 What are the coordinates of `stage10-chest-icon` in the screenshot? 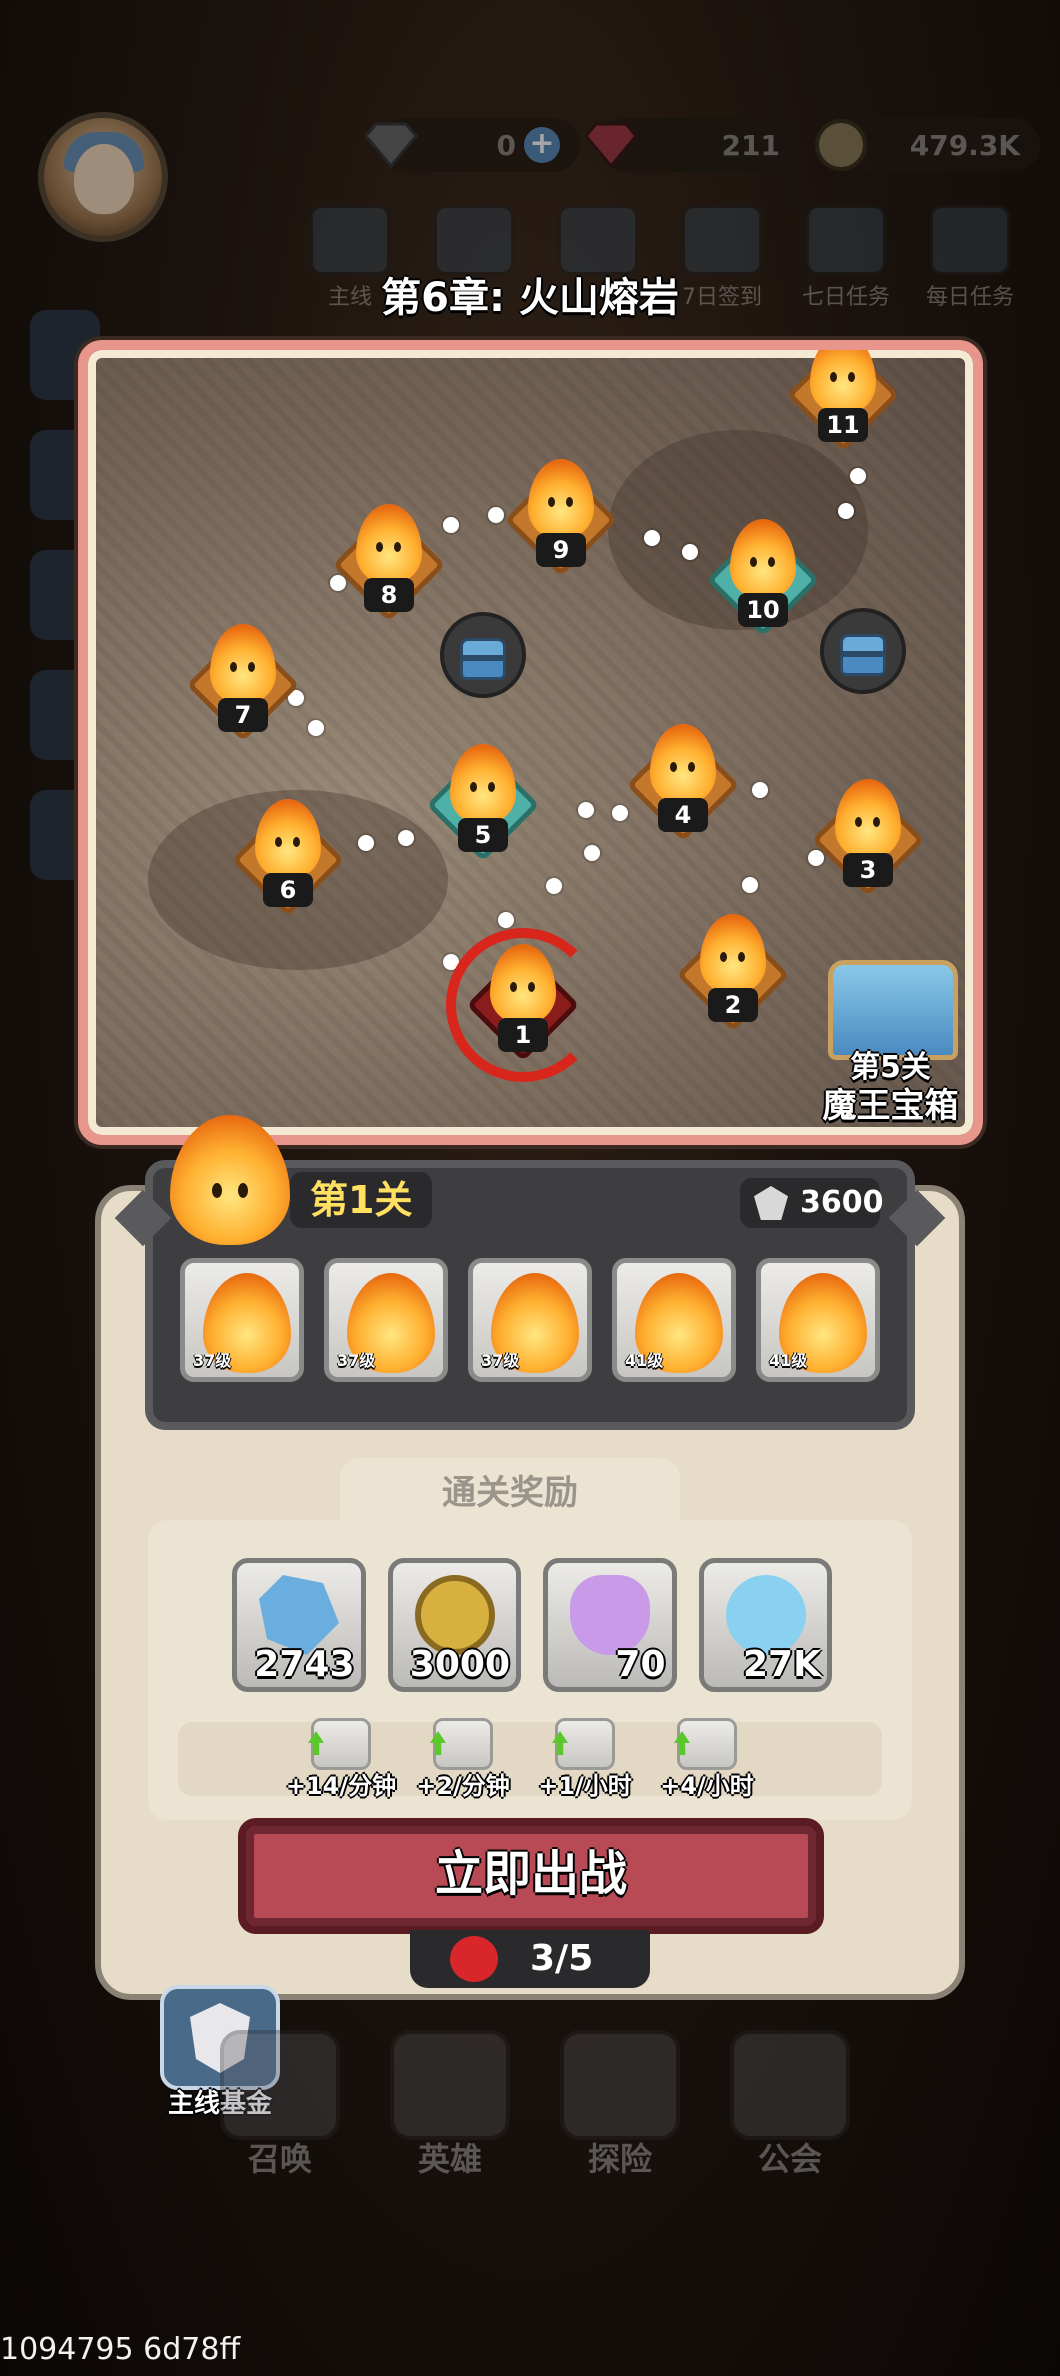 It's located at (863, 651).